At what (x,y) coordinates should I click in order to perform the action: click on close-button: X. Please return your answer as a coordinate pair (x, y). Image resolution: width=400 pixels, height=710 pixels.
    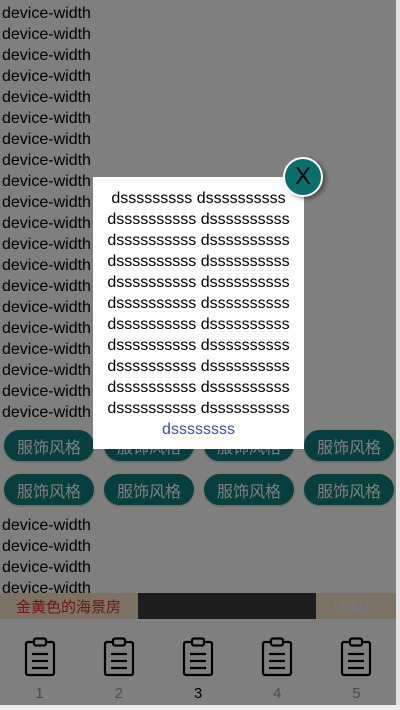
    Looking at the image, I should click on (303, 177).